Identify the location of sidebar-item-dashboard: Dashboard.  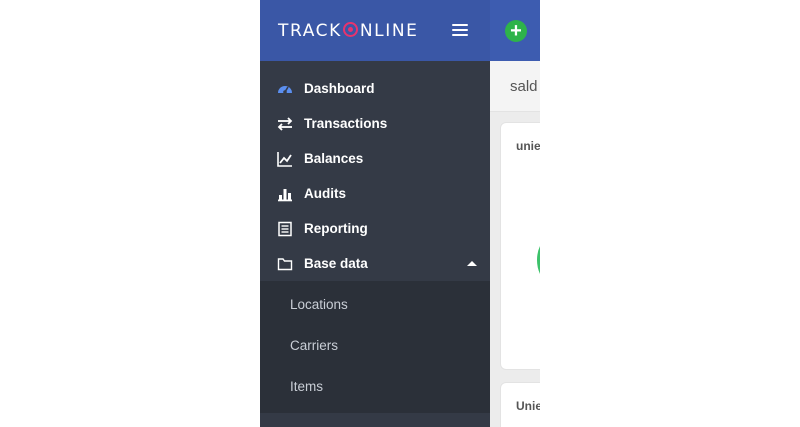
(375, 88).